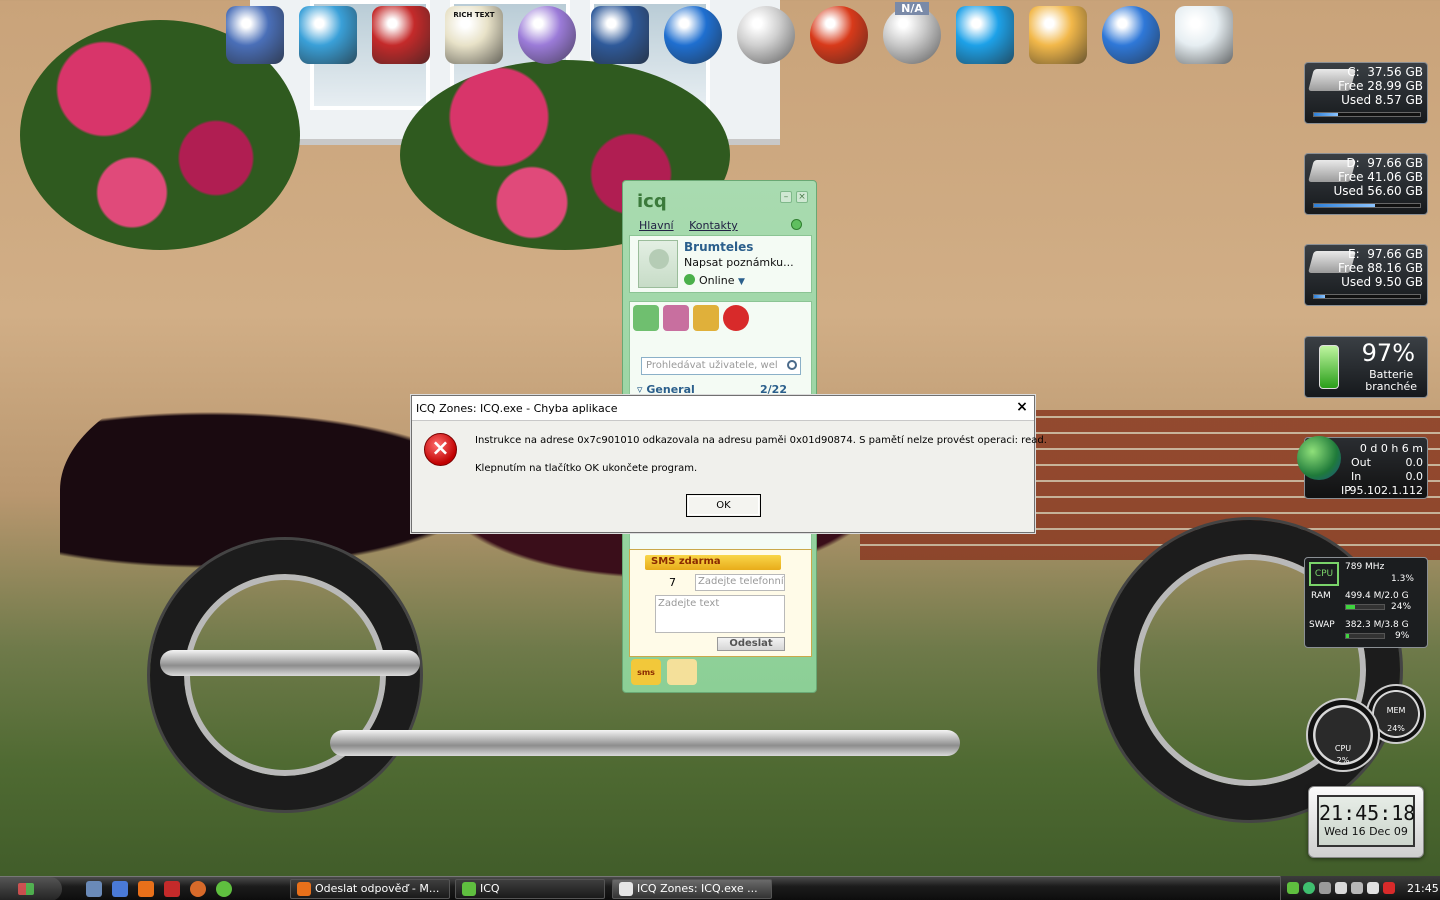 The height and width of the screenshot is (900, 1440). What do you see at coordinates (1343, 748) in the screenshot?
I see `cpu-gauge-label: CPU` at bounding box center [1343, 748].